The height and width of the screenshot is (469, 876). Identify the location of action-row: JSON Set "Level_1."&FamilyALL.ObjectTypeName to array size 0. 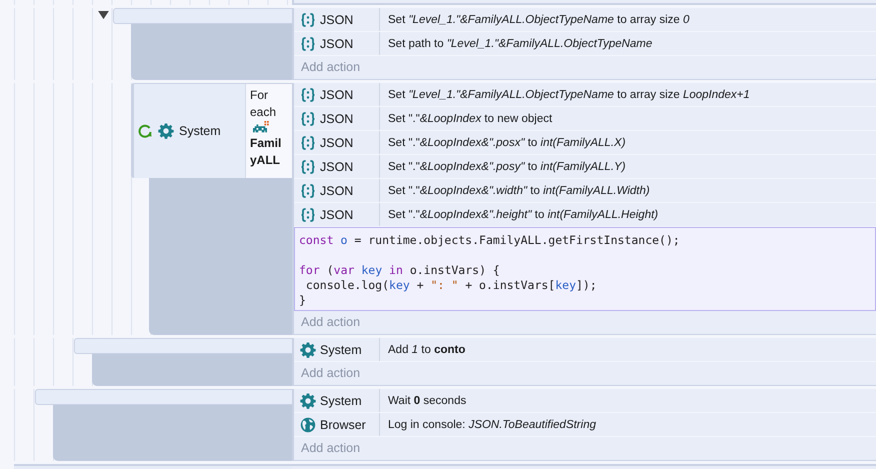
(585, 20).